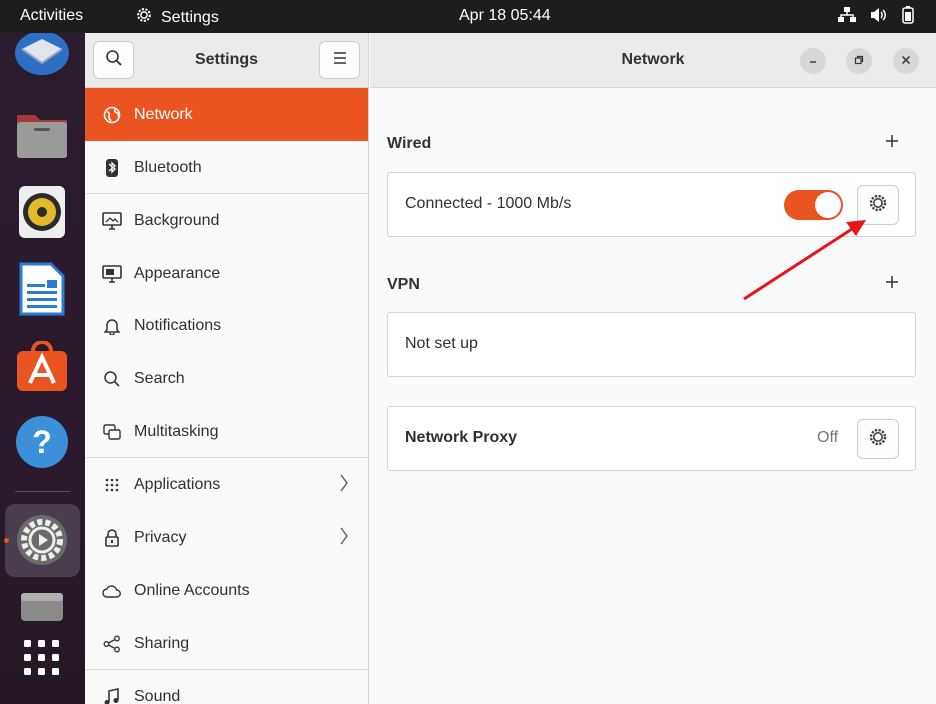 Image resolution: width=936 pixels, height=704 pixels. Describe the element at coordinates (226, 484) in the screenshot. I see `sidebar-item-applications: Applications` at that location.